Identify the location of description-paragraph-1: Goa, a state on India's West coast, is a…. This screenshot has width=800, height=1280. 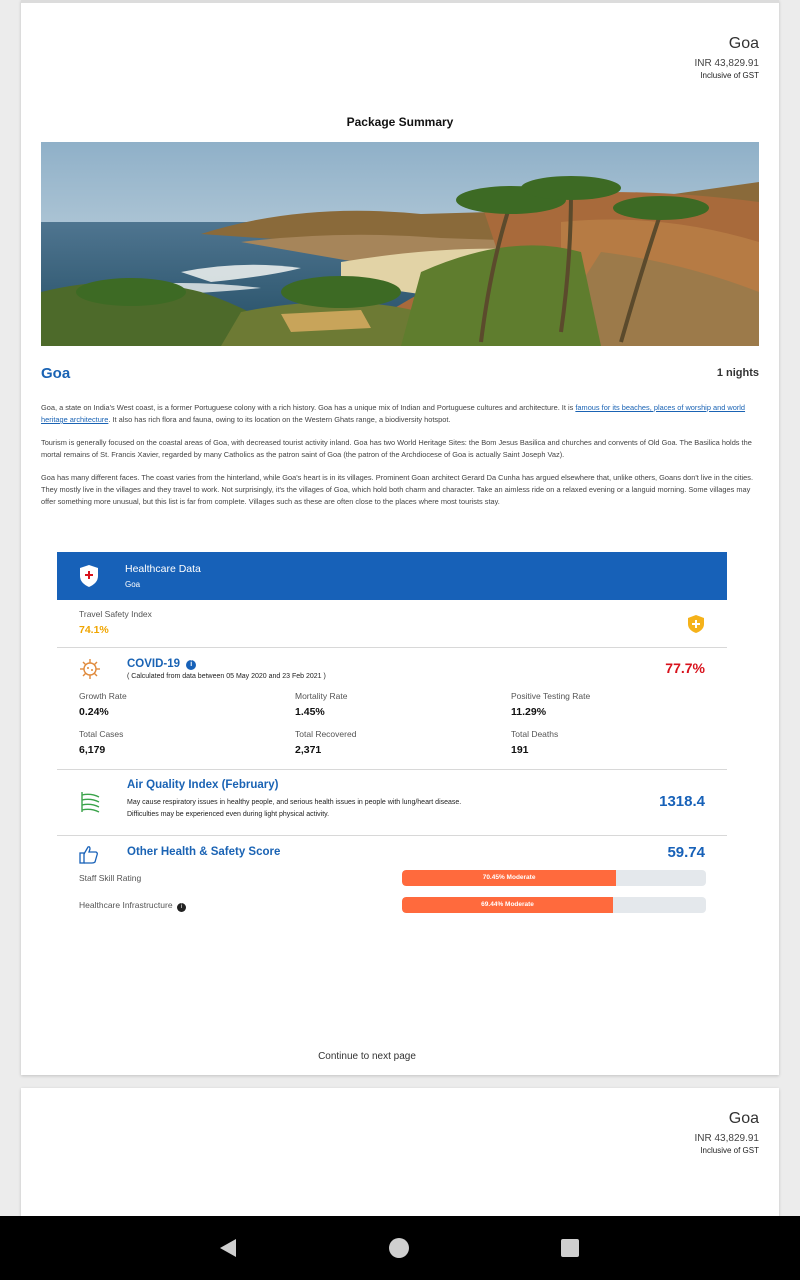
(400, 414).